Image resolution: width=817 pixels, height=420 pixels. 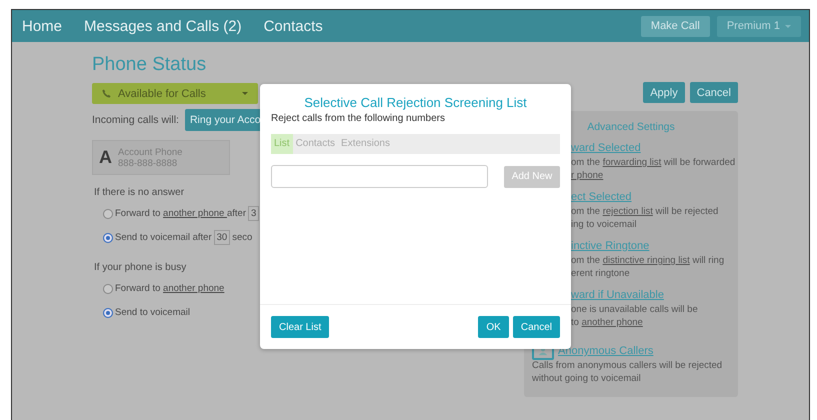 I want to click on plan-dropdown: Premium 1, so click(x=758, y=26).